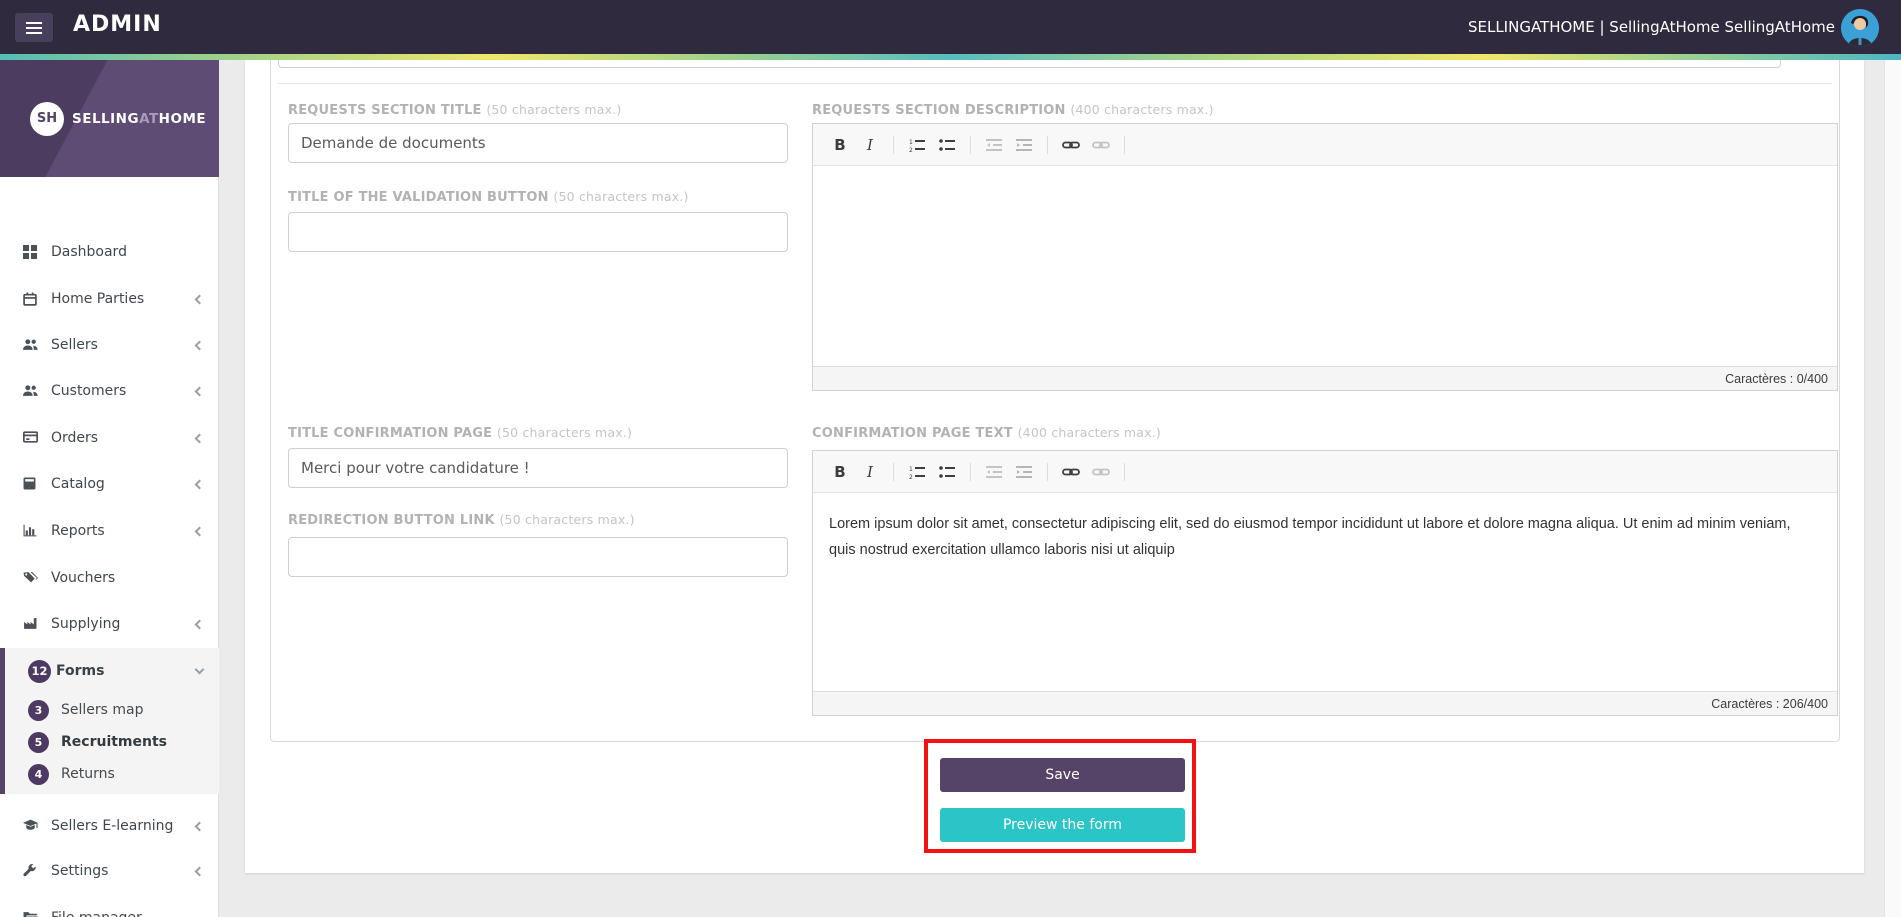  What do you see at coordinates (1029, 64) in the screenshot?
I see `clipped-input-above` at bounding box center [1029, 64].